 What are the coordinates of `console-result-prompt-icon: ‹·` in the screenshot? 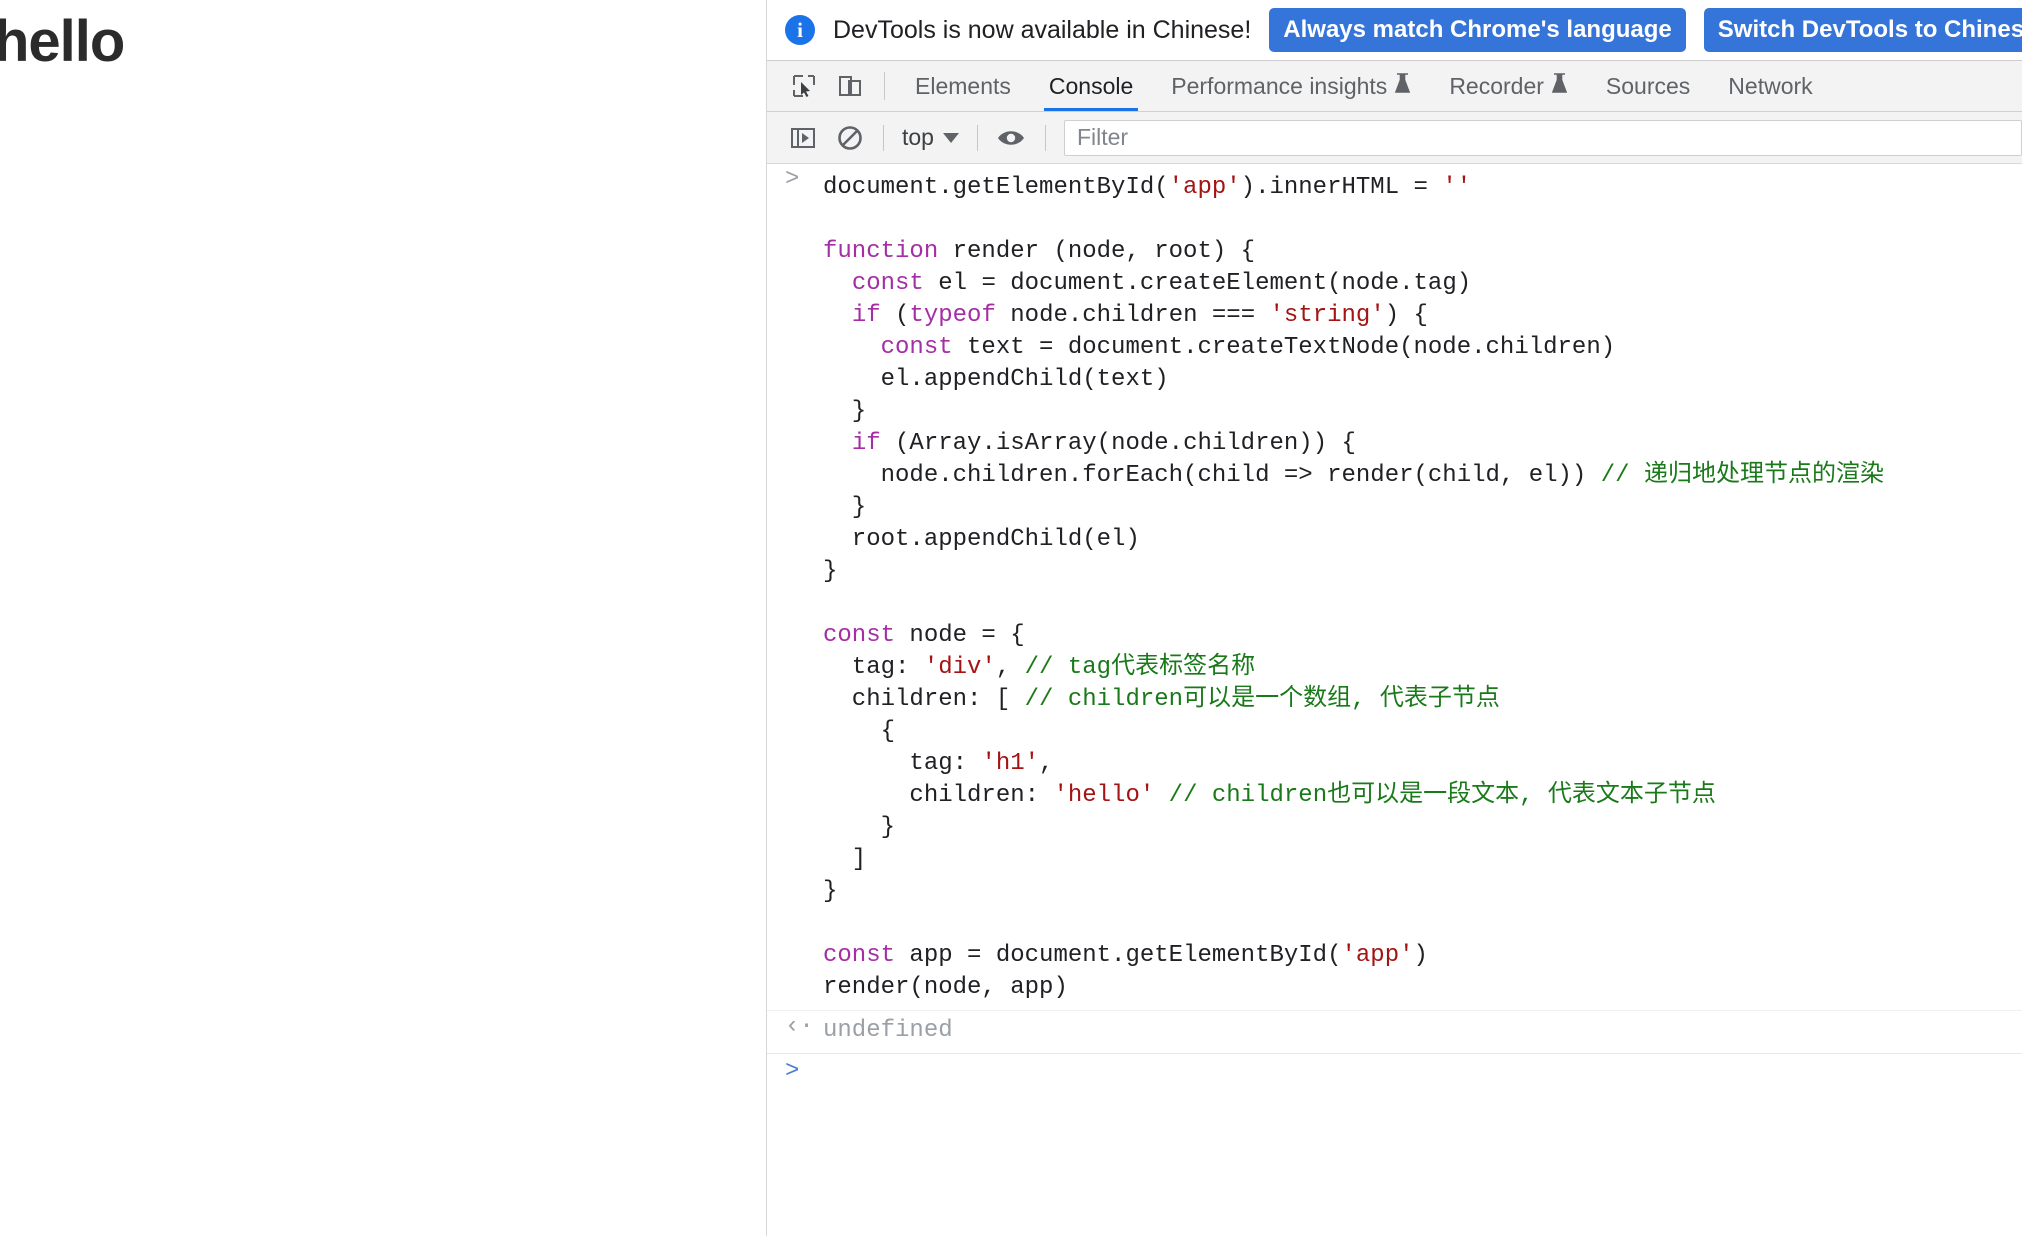 It's located at (799, 1026).